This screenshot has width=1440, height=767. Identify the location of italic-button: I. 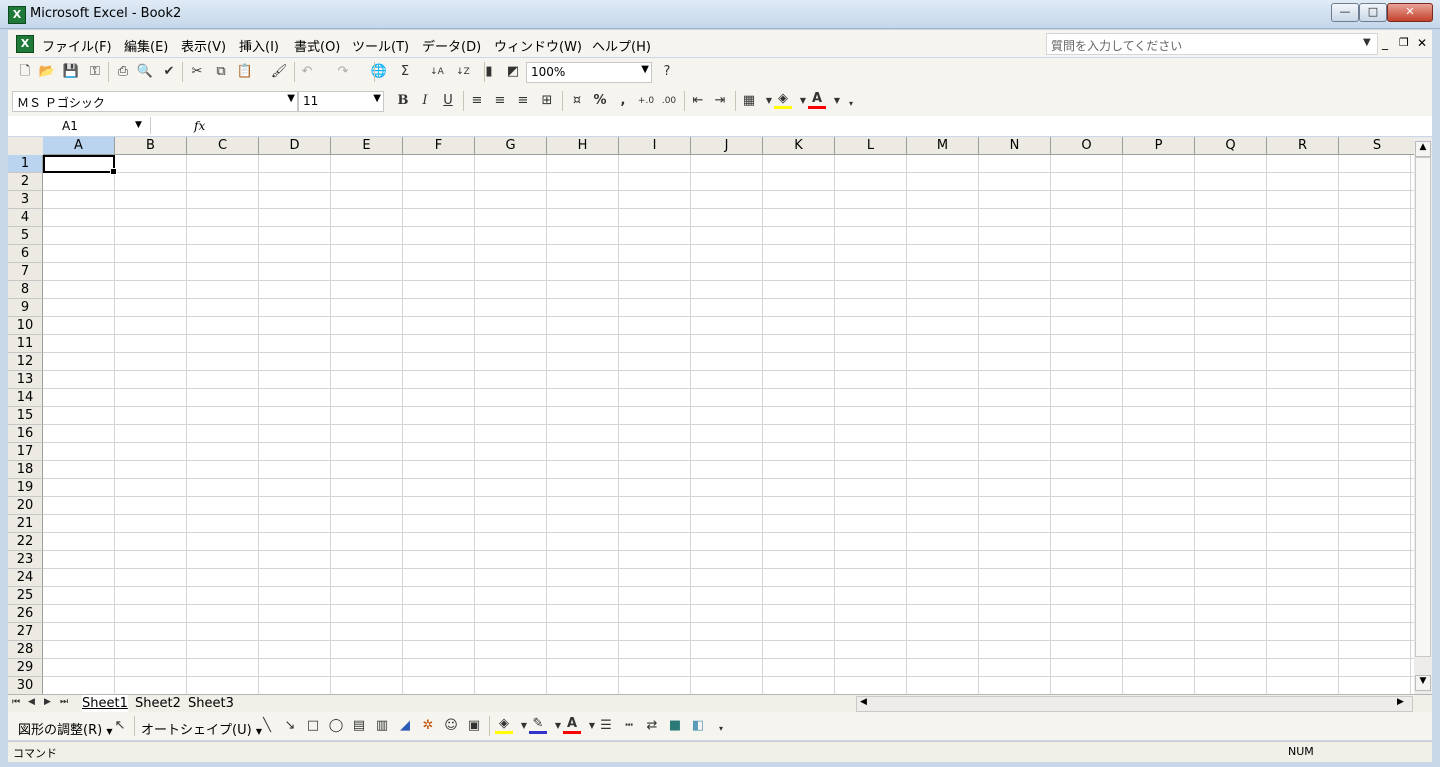
(425, 101).